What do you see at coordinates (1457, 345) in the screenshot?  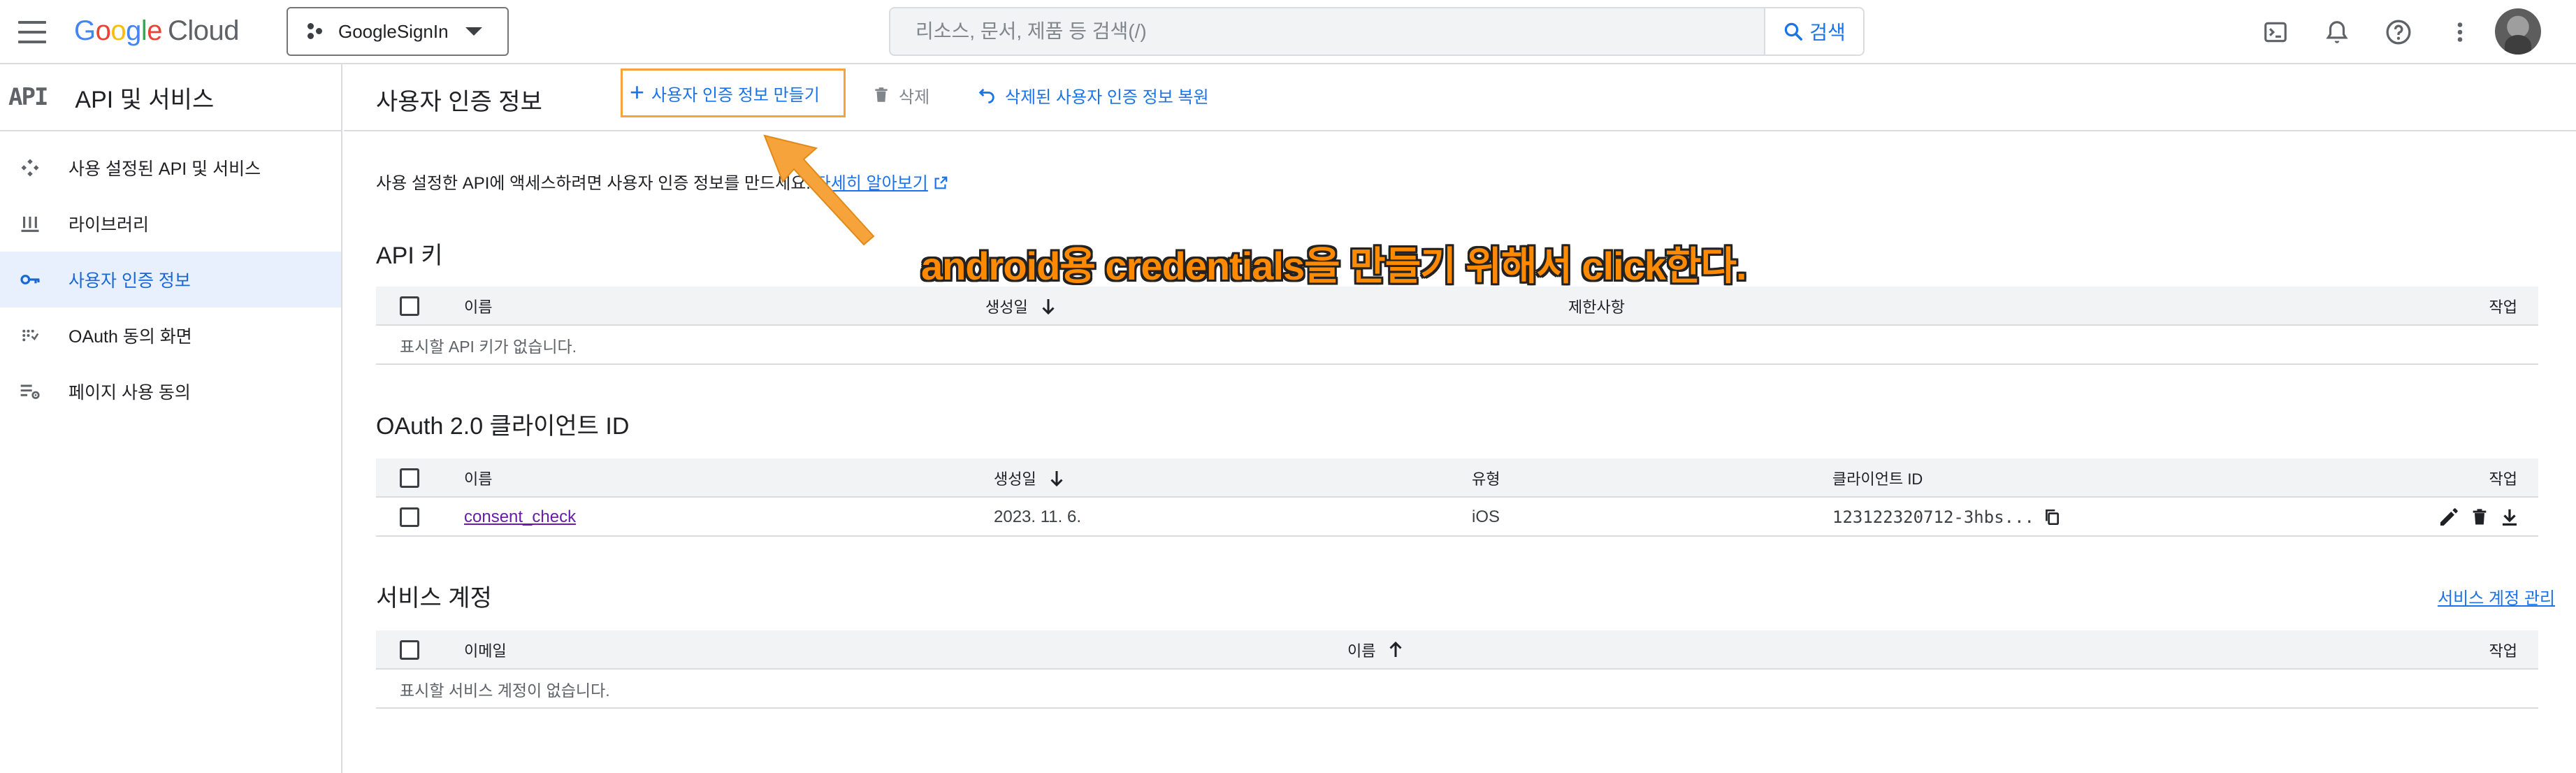 I see `empty-row: 표시할 API 키가 없습니다.` at bounding box center [1457, 345].